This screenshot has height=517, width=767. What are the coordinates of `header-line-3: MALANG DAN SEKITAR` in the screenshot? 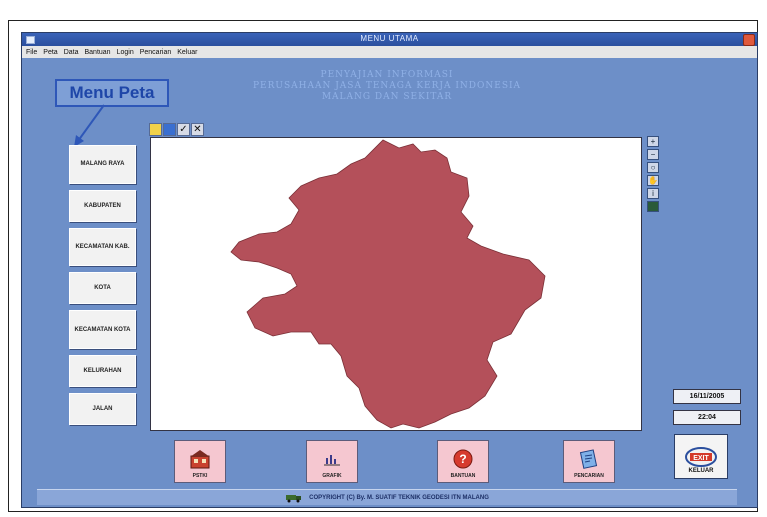 It's located at (387, 97).